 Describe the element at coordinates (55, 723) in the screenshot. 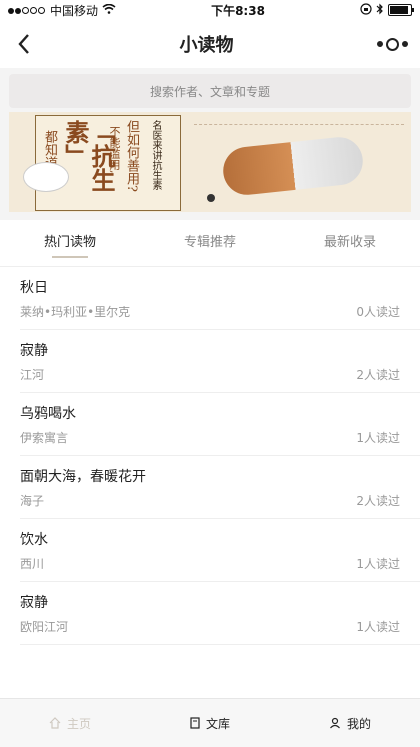

I see `home-icon` at that location.